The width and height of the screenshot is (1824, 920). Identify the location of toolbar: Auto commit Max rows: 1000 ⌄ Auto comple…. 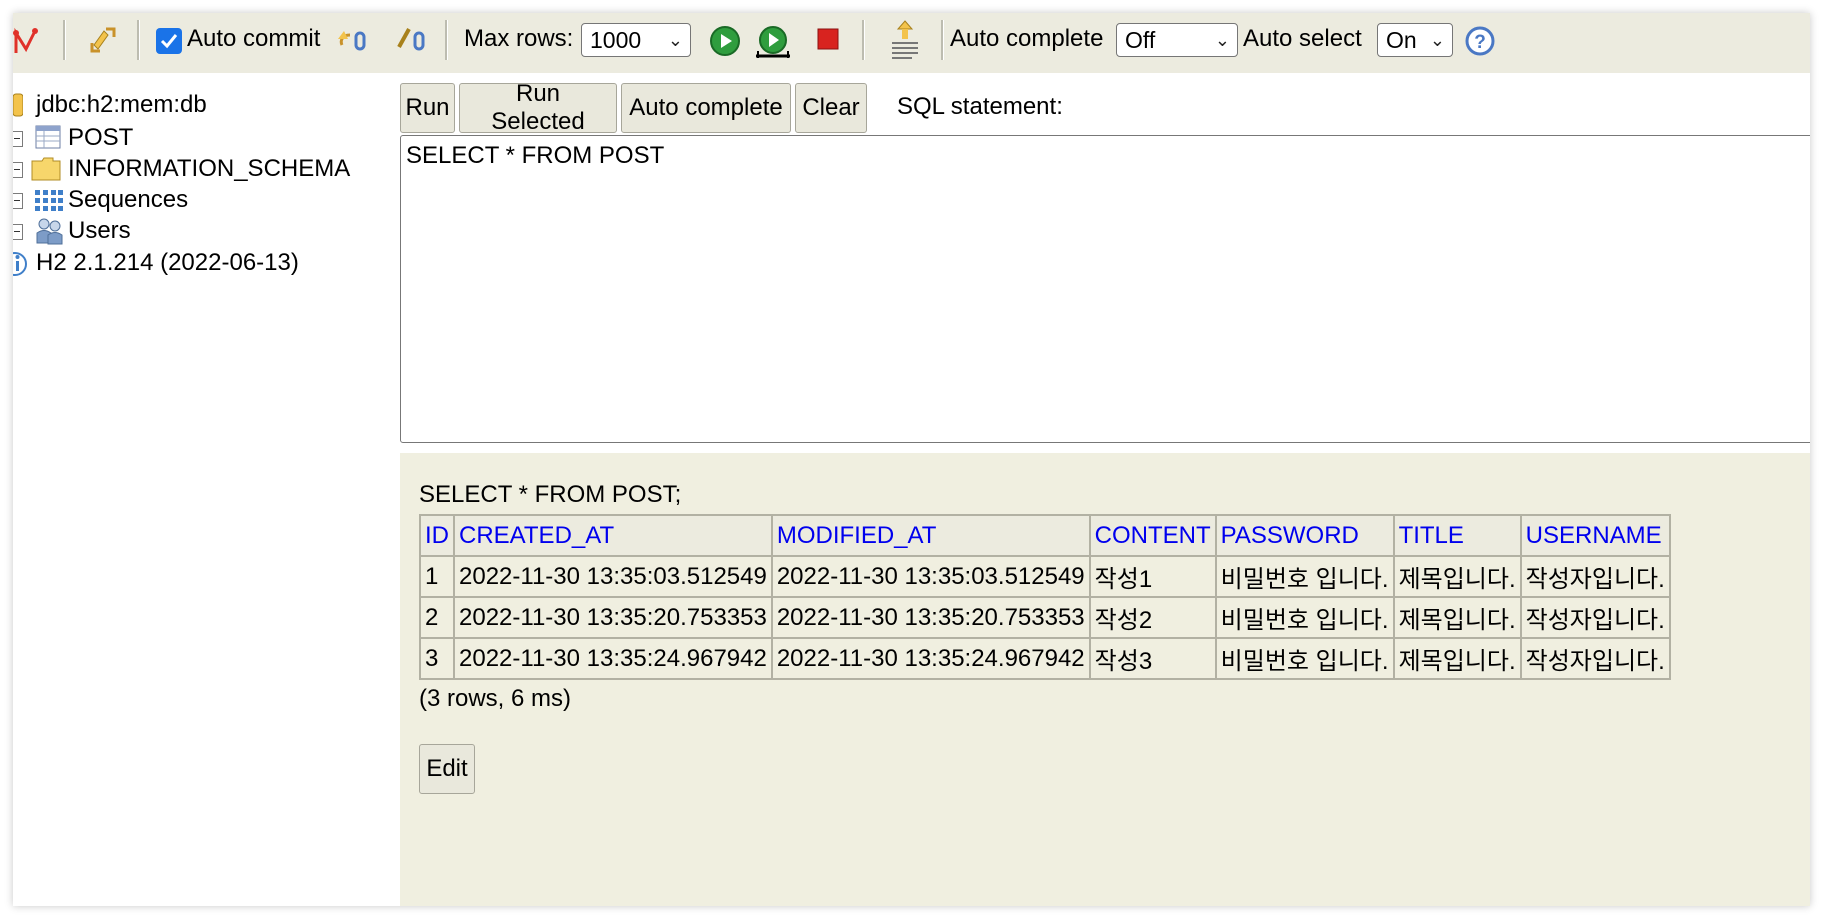
(911, 43).